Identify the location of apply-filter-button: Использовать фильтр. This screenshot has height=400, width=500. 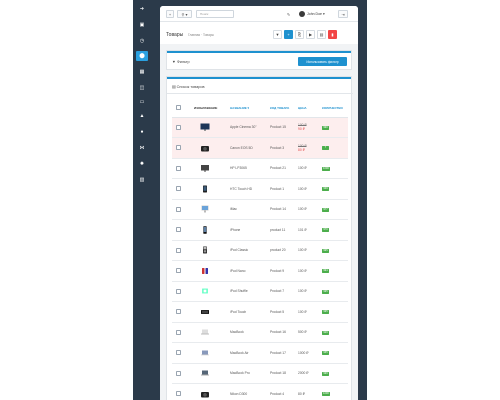
(322, 61).